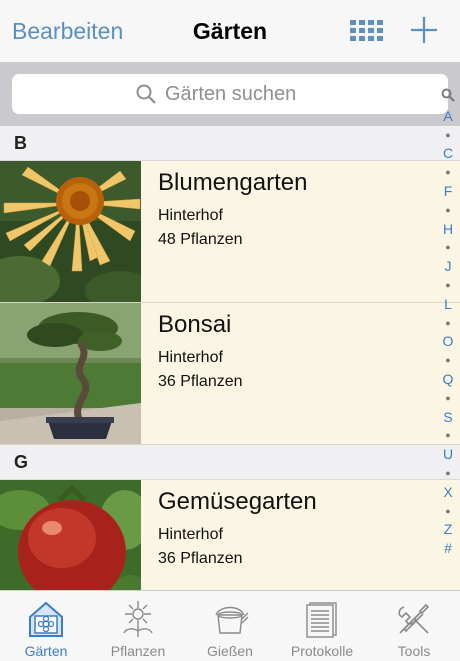 The height and width of the screenshot is (661, 460). Describe the element at coordinates (448, 529) in the screenshot. I see `index-letter: Z` at that location.